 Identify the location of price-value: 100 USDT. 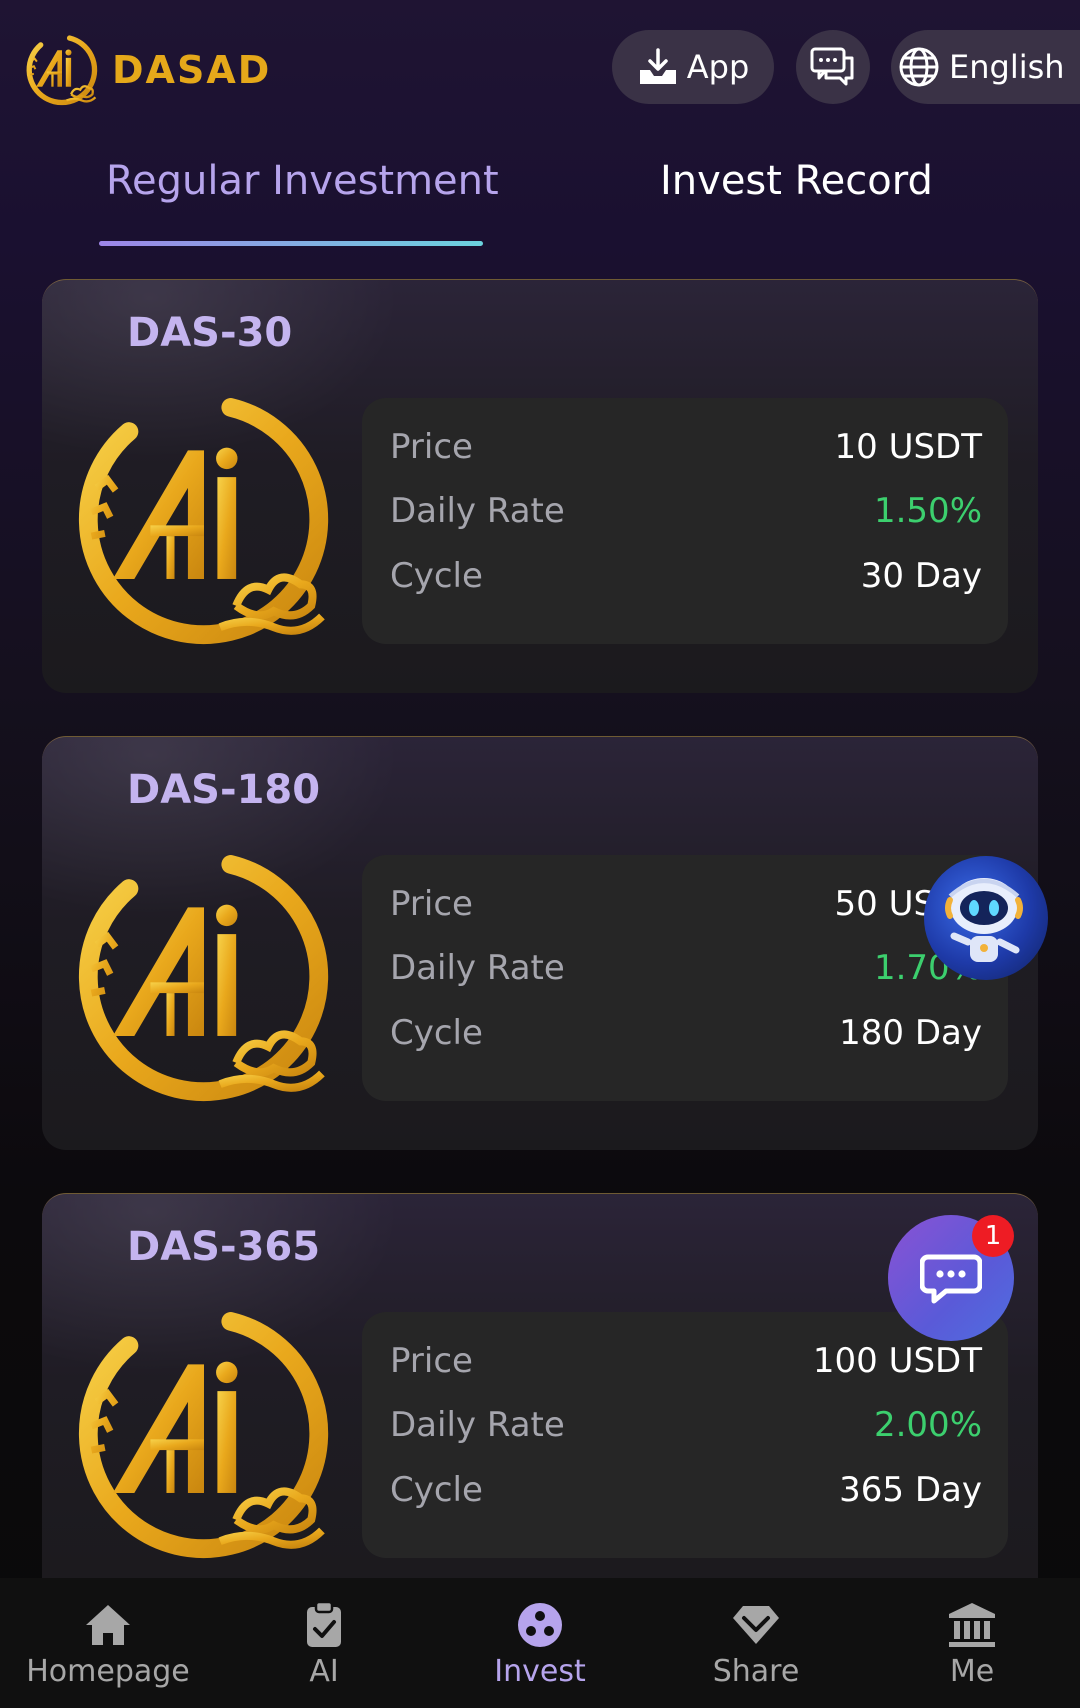
(897, 1361).